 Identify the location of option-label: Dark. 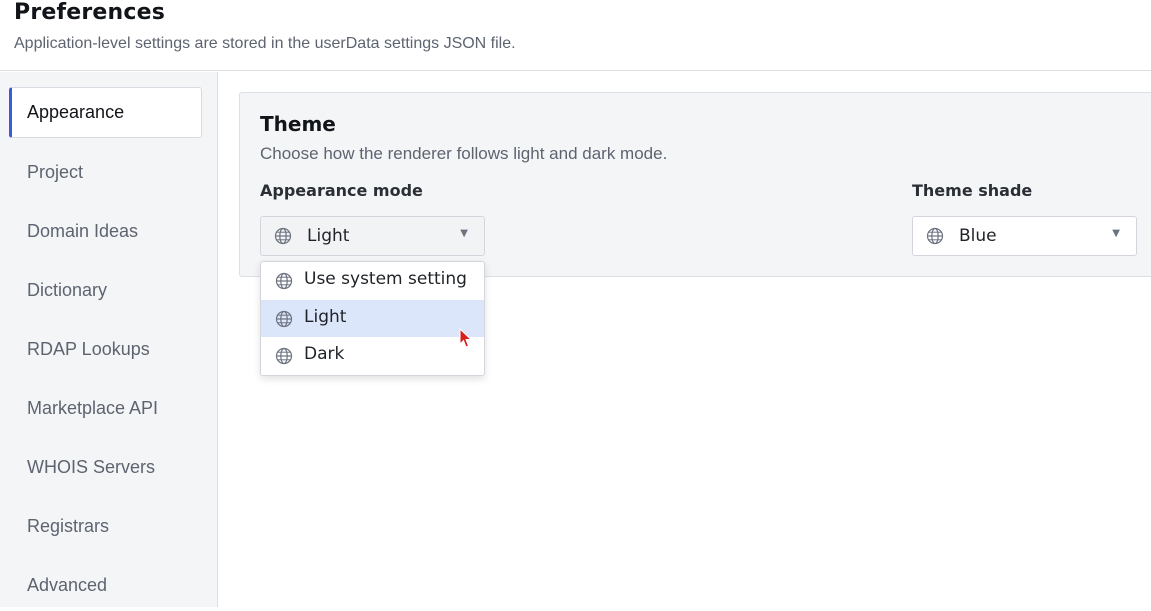
(324, 354).